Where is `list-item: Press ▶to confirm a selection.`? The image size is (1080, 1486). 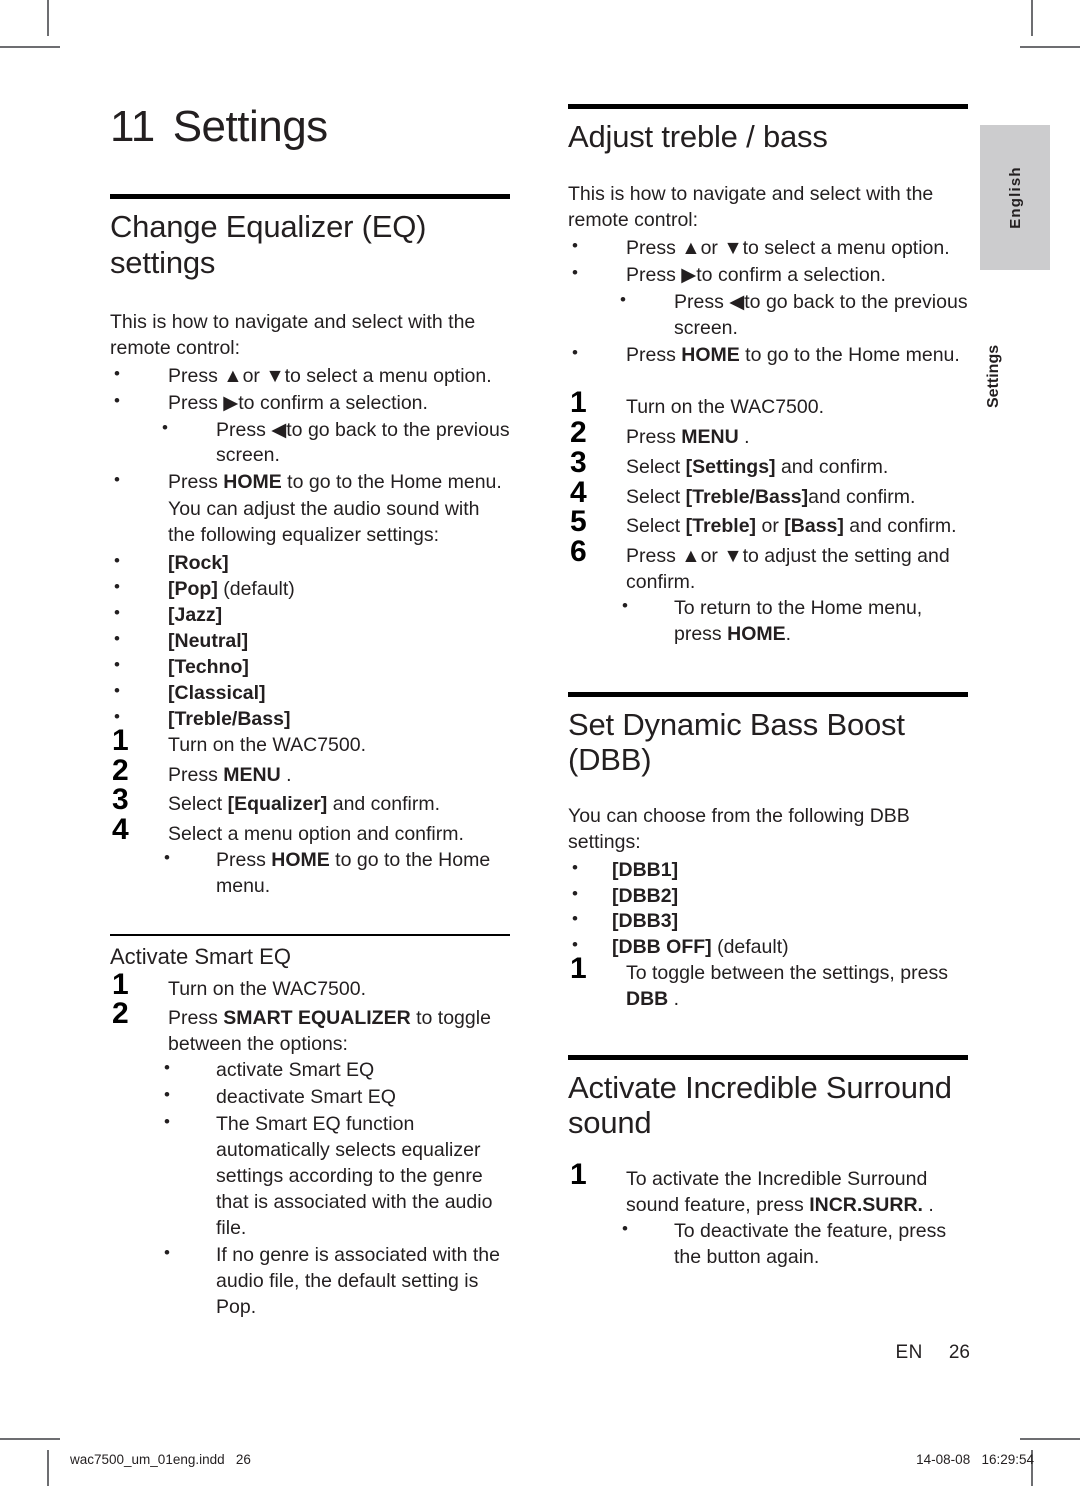 list-item: Press ▶to confirm a selection. is located at coordinates (310, 403).